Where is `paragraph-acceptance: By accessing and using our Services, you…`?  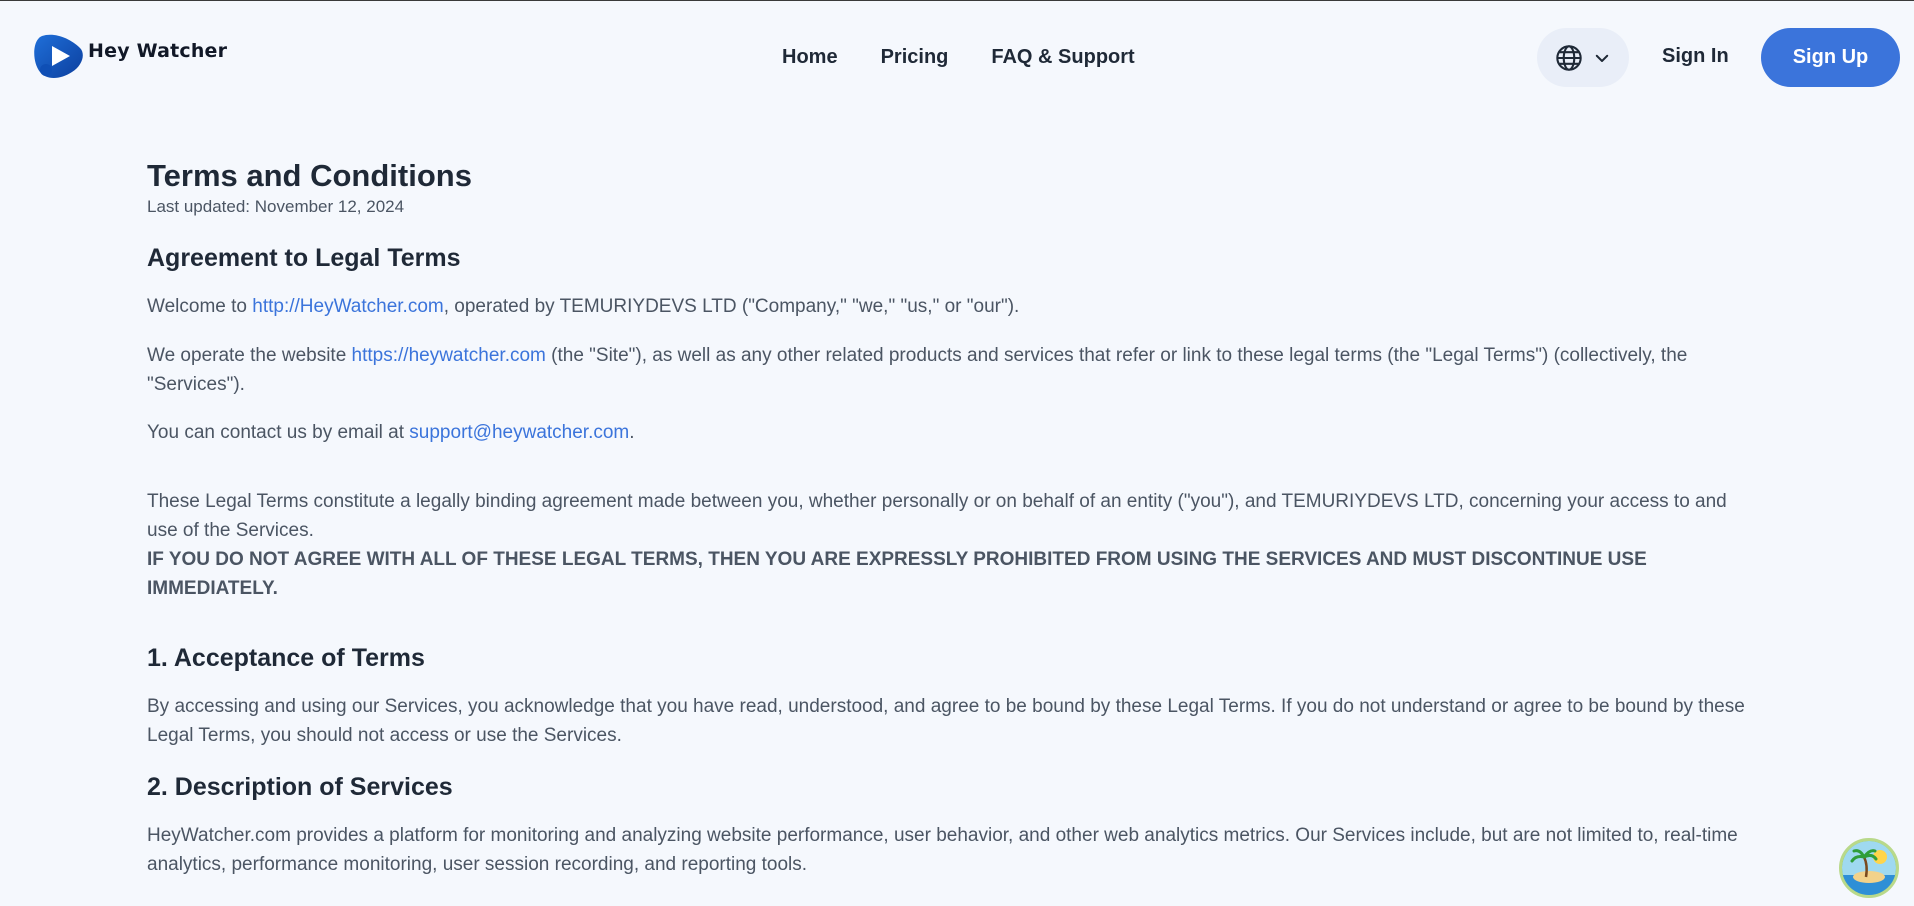 paragraph-acceptance: By accessing and using our Services, you… is located at coordinates (946, 721).